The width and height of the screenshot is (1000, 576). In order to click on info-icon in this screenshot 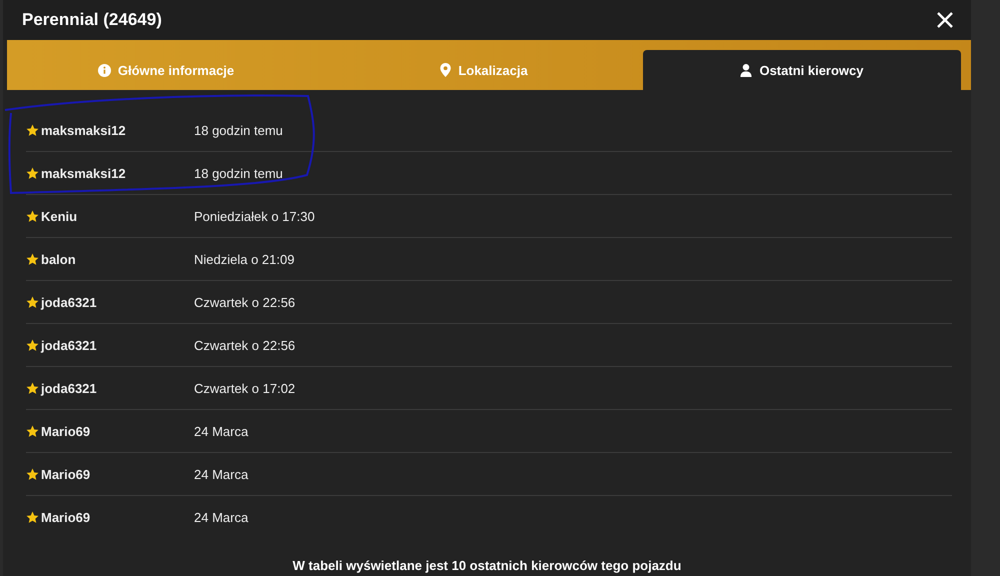, I will do `click(104, 70)`.